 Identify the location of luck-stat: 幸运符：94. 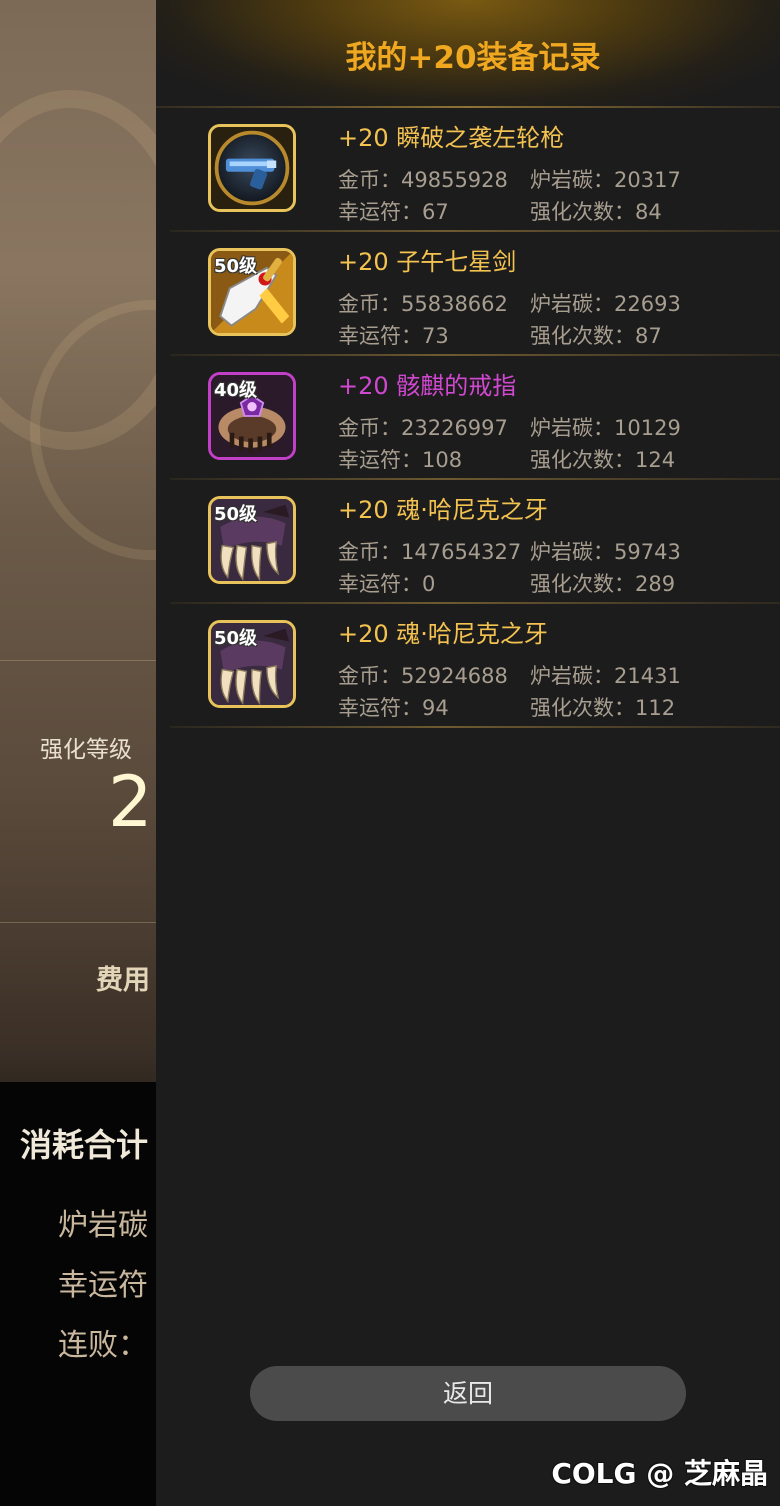
(393, 707).